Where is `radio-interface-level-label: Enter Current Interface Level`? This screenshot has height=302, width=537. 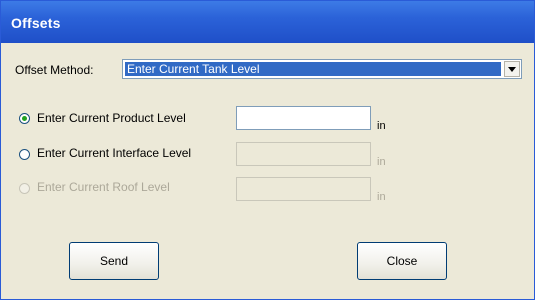
radio-interface-level-label: Enter Current Interface Level is located at coordinates (114, 153).